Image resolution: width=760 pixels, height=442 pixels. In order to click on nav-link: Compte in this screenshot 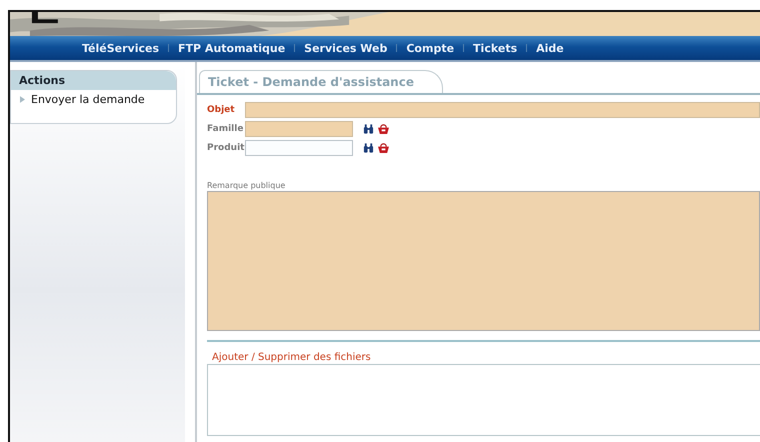, I will do `click(430, 48)`.